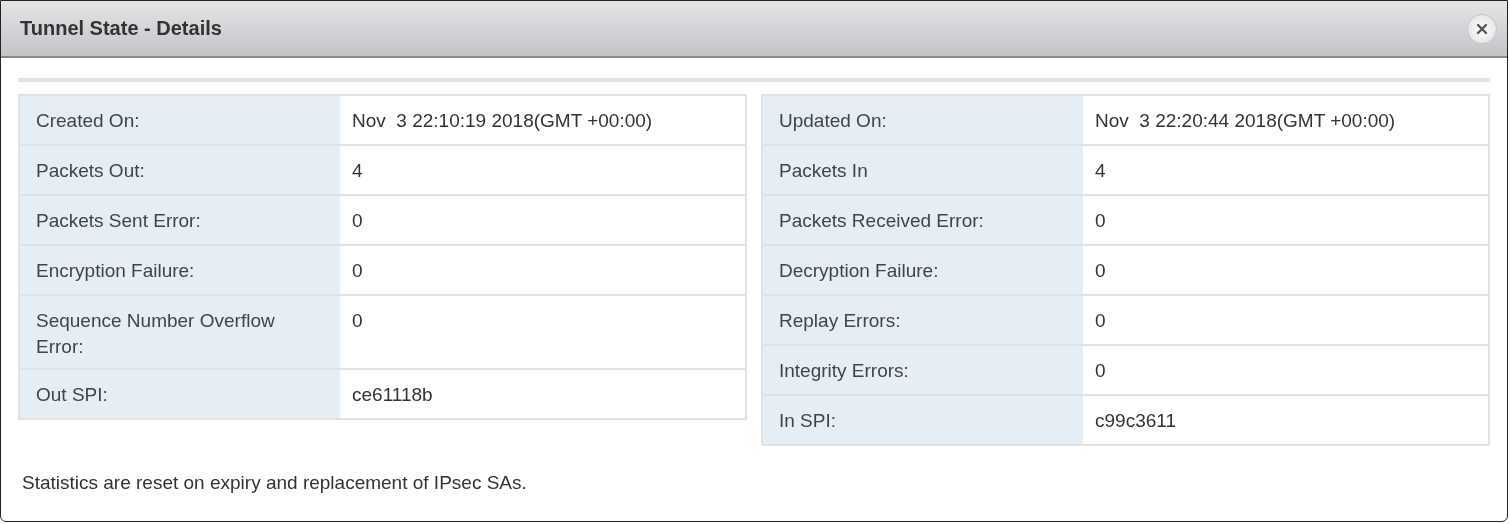 This screenshot has height=524, width=1510. Describe the element at coordinates (923, 420) in the screenshot. I see `field-label: In SPI:` at that location.